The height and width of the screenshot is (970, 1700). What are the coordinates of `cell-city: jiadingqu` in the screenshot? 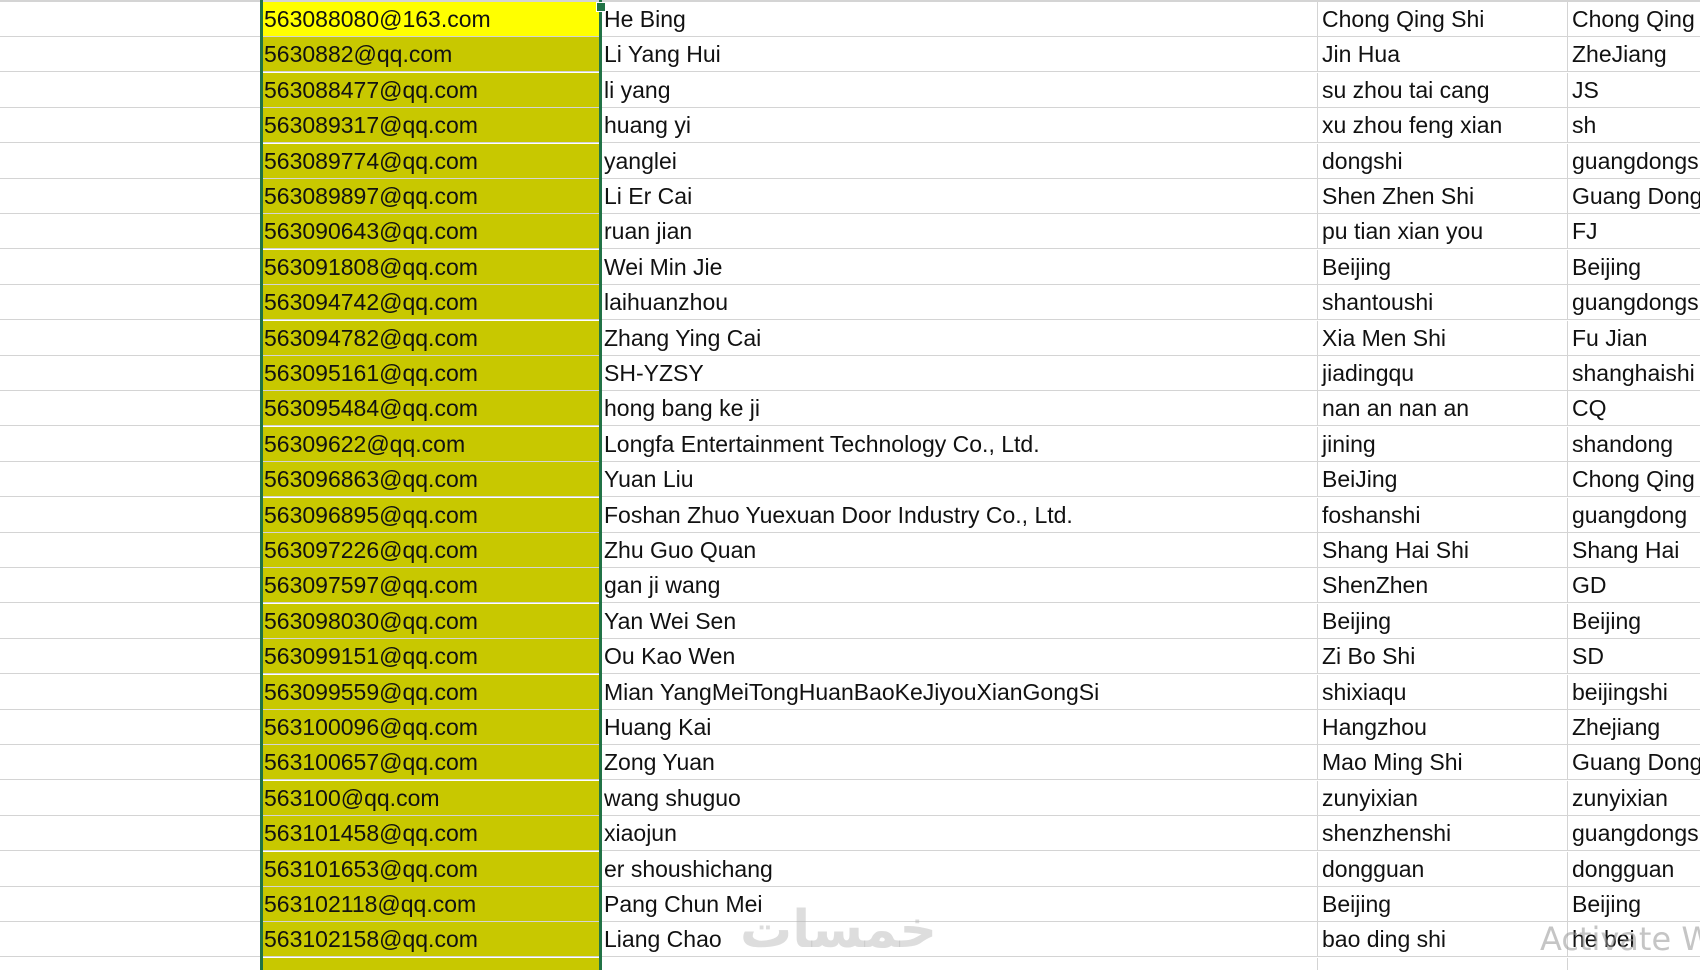 It's located at (1443, 373).